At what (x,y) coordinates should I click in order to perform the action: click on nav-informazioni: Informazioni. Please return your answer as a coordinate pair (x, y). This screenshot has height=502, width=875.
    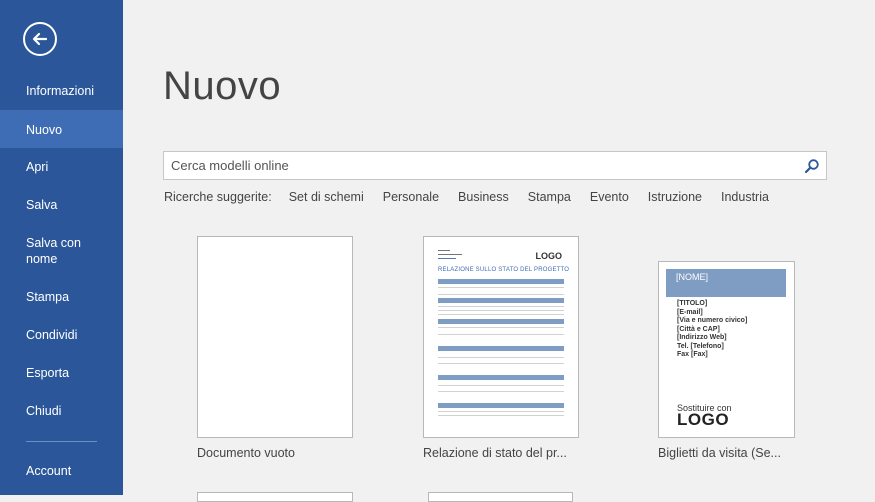
    Looking at the image, I should click on (61, 93).